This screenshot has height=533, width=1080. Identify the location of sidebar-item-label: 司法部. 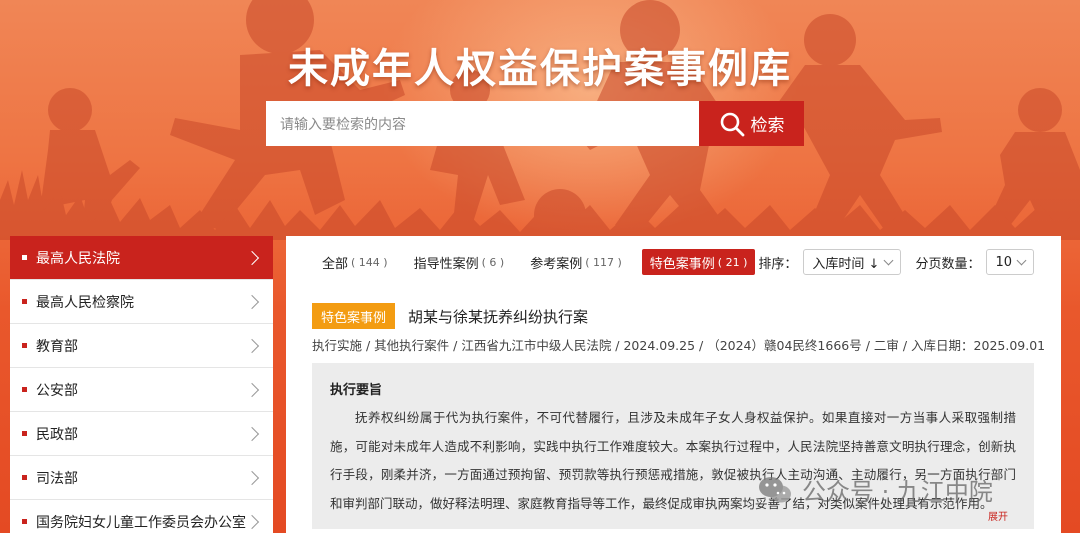
(57, 478).